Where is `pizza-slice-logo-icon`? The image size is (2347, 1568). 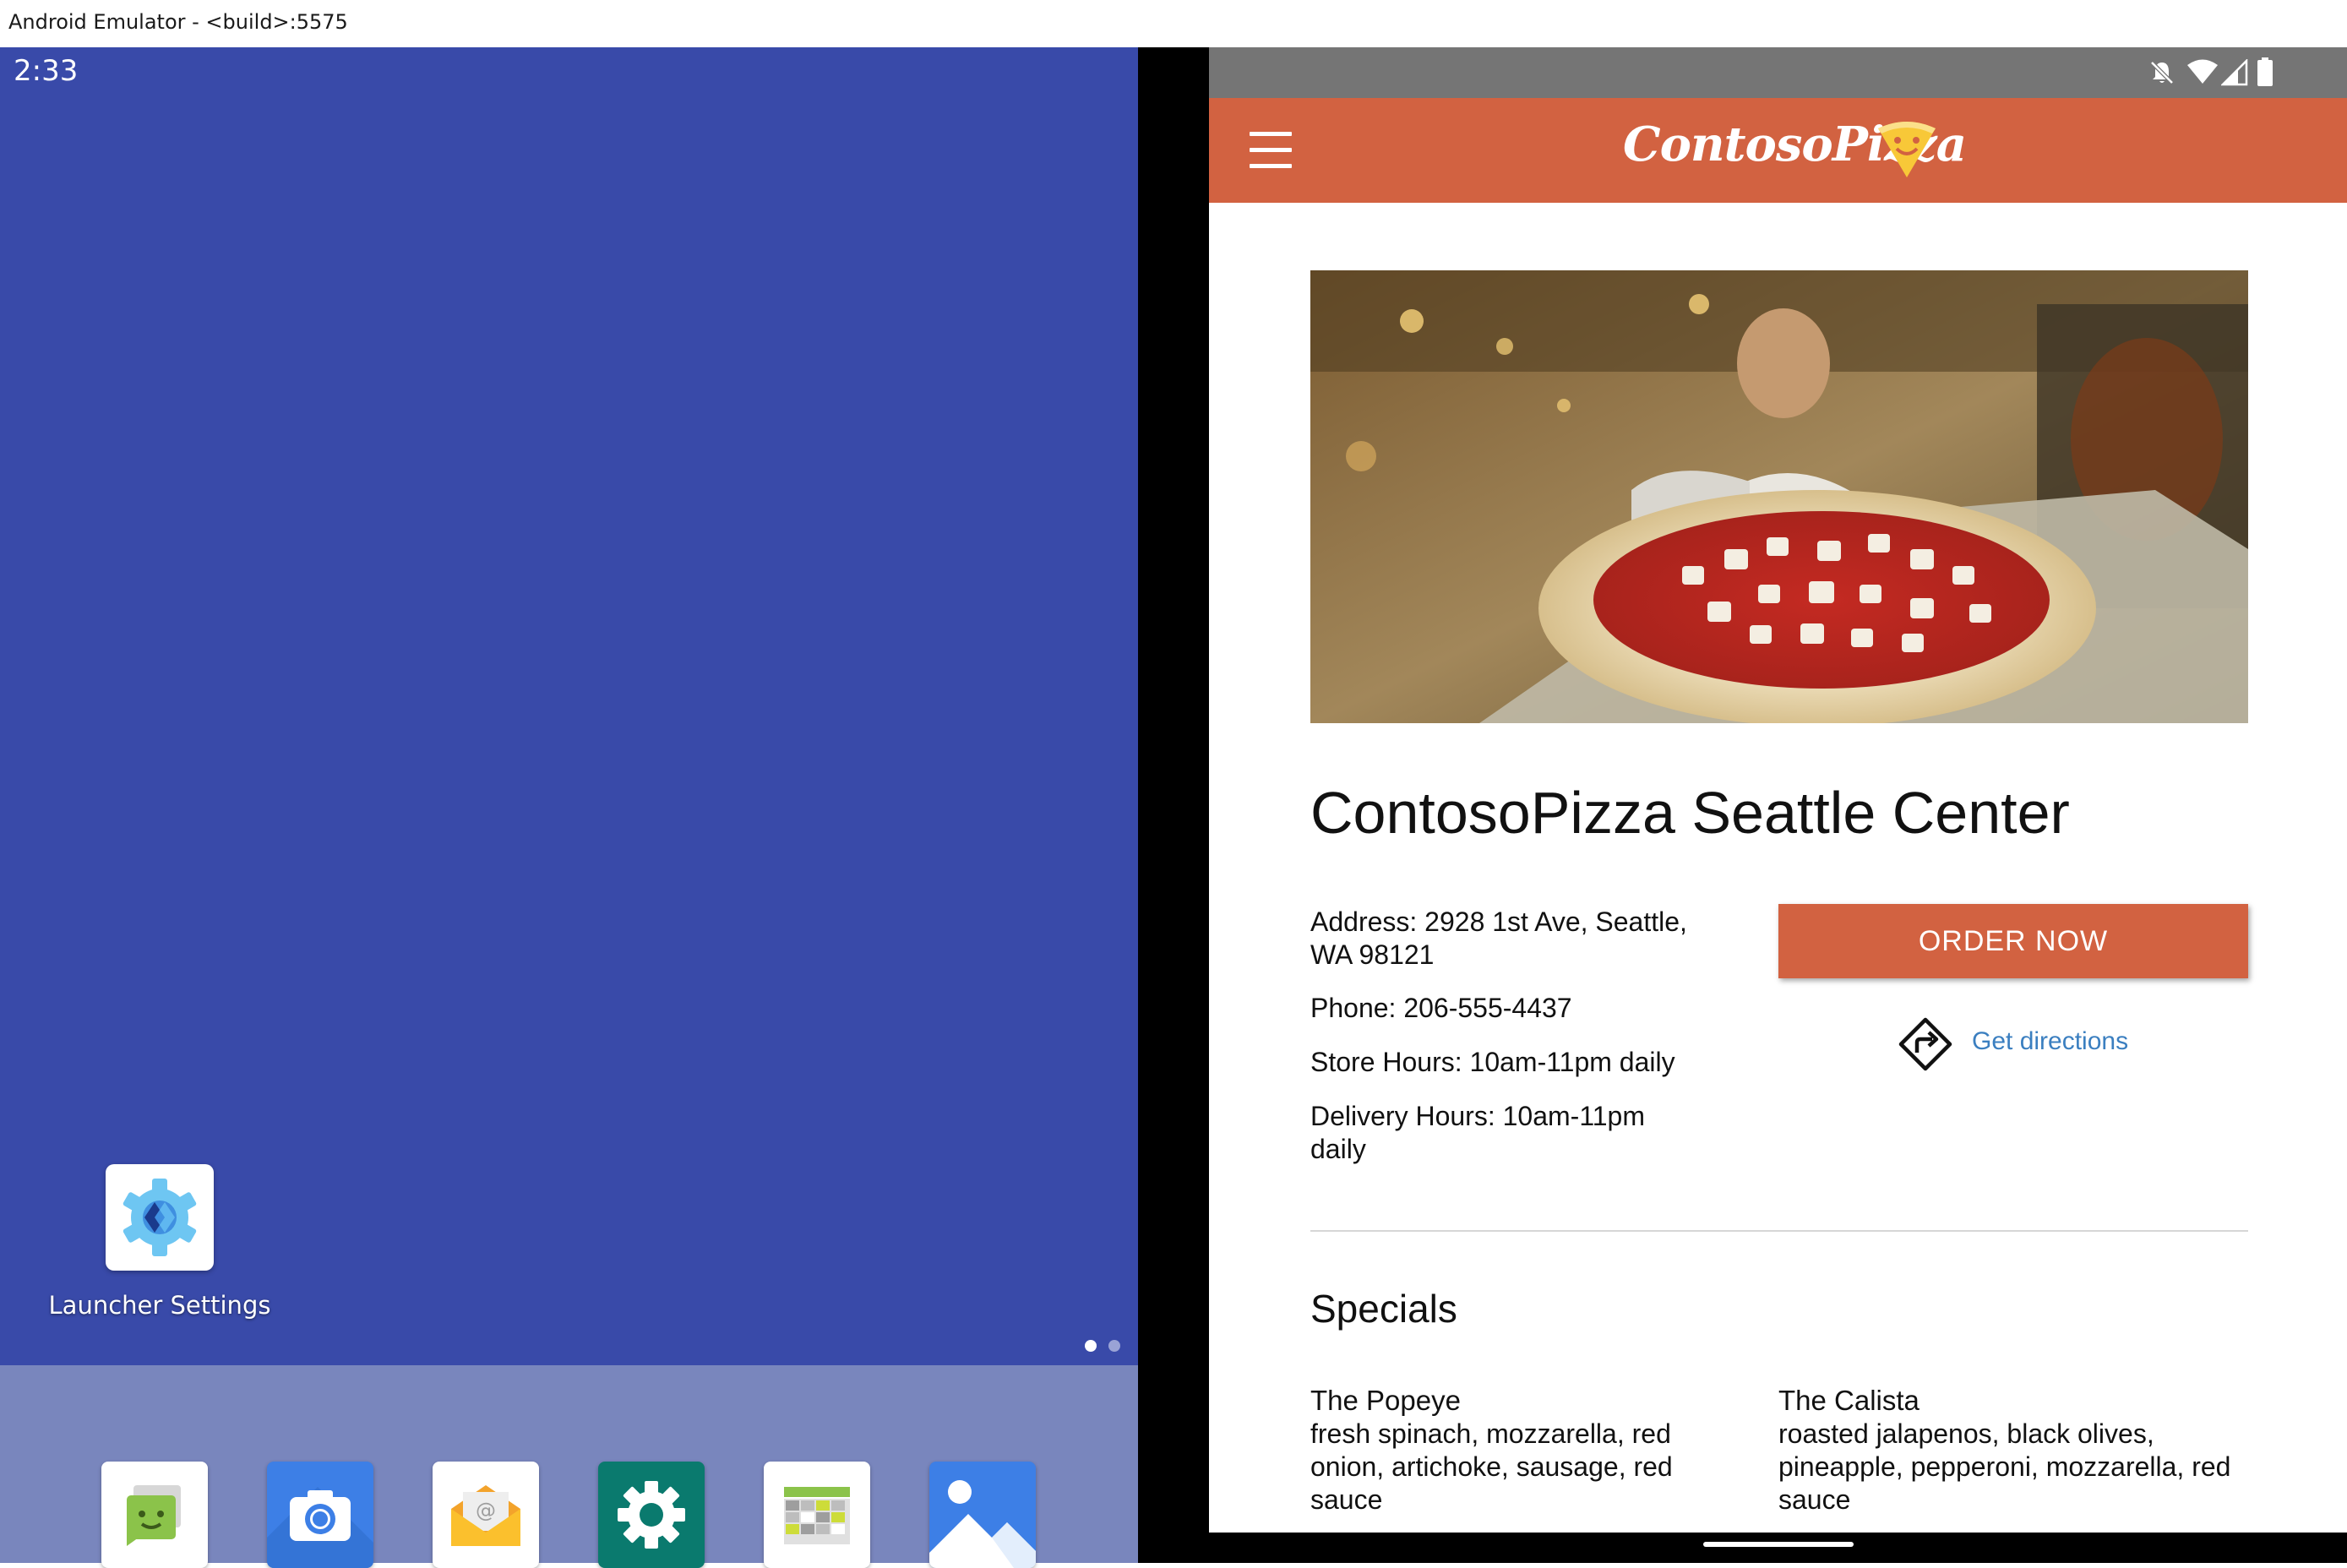
pizza-slice-logo-icon is located at coordinates (1907, 149).